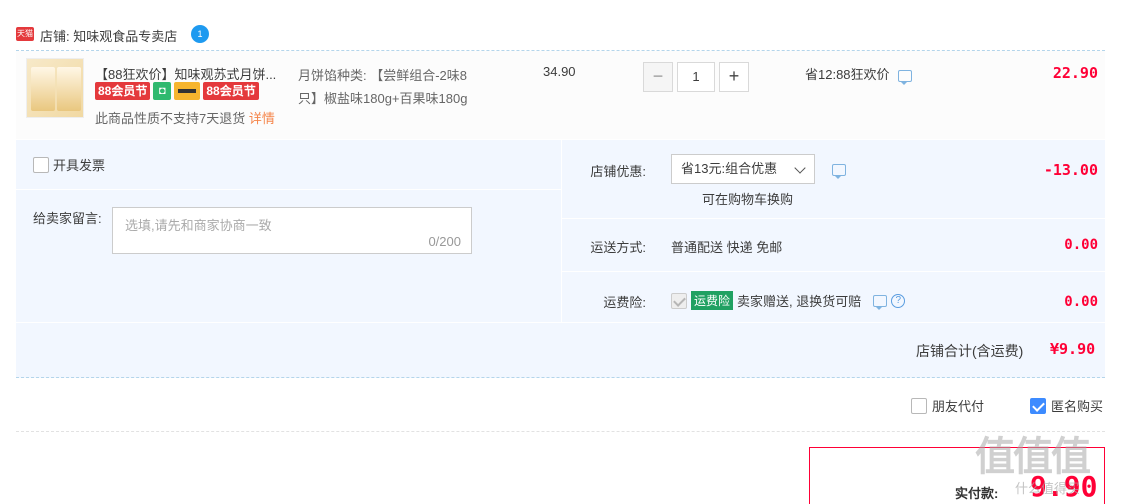 The width and height of the screenshot is (1122, 504). Describe the element at coordinates (383, 75) in the screenshot. I see `sku-line-1: 月饼馅种类: 【尝鲜组合-2味8` at that location.